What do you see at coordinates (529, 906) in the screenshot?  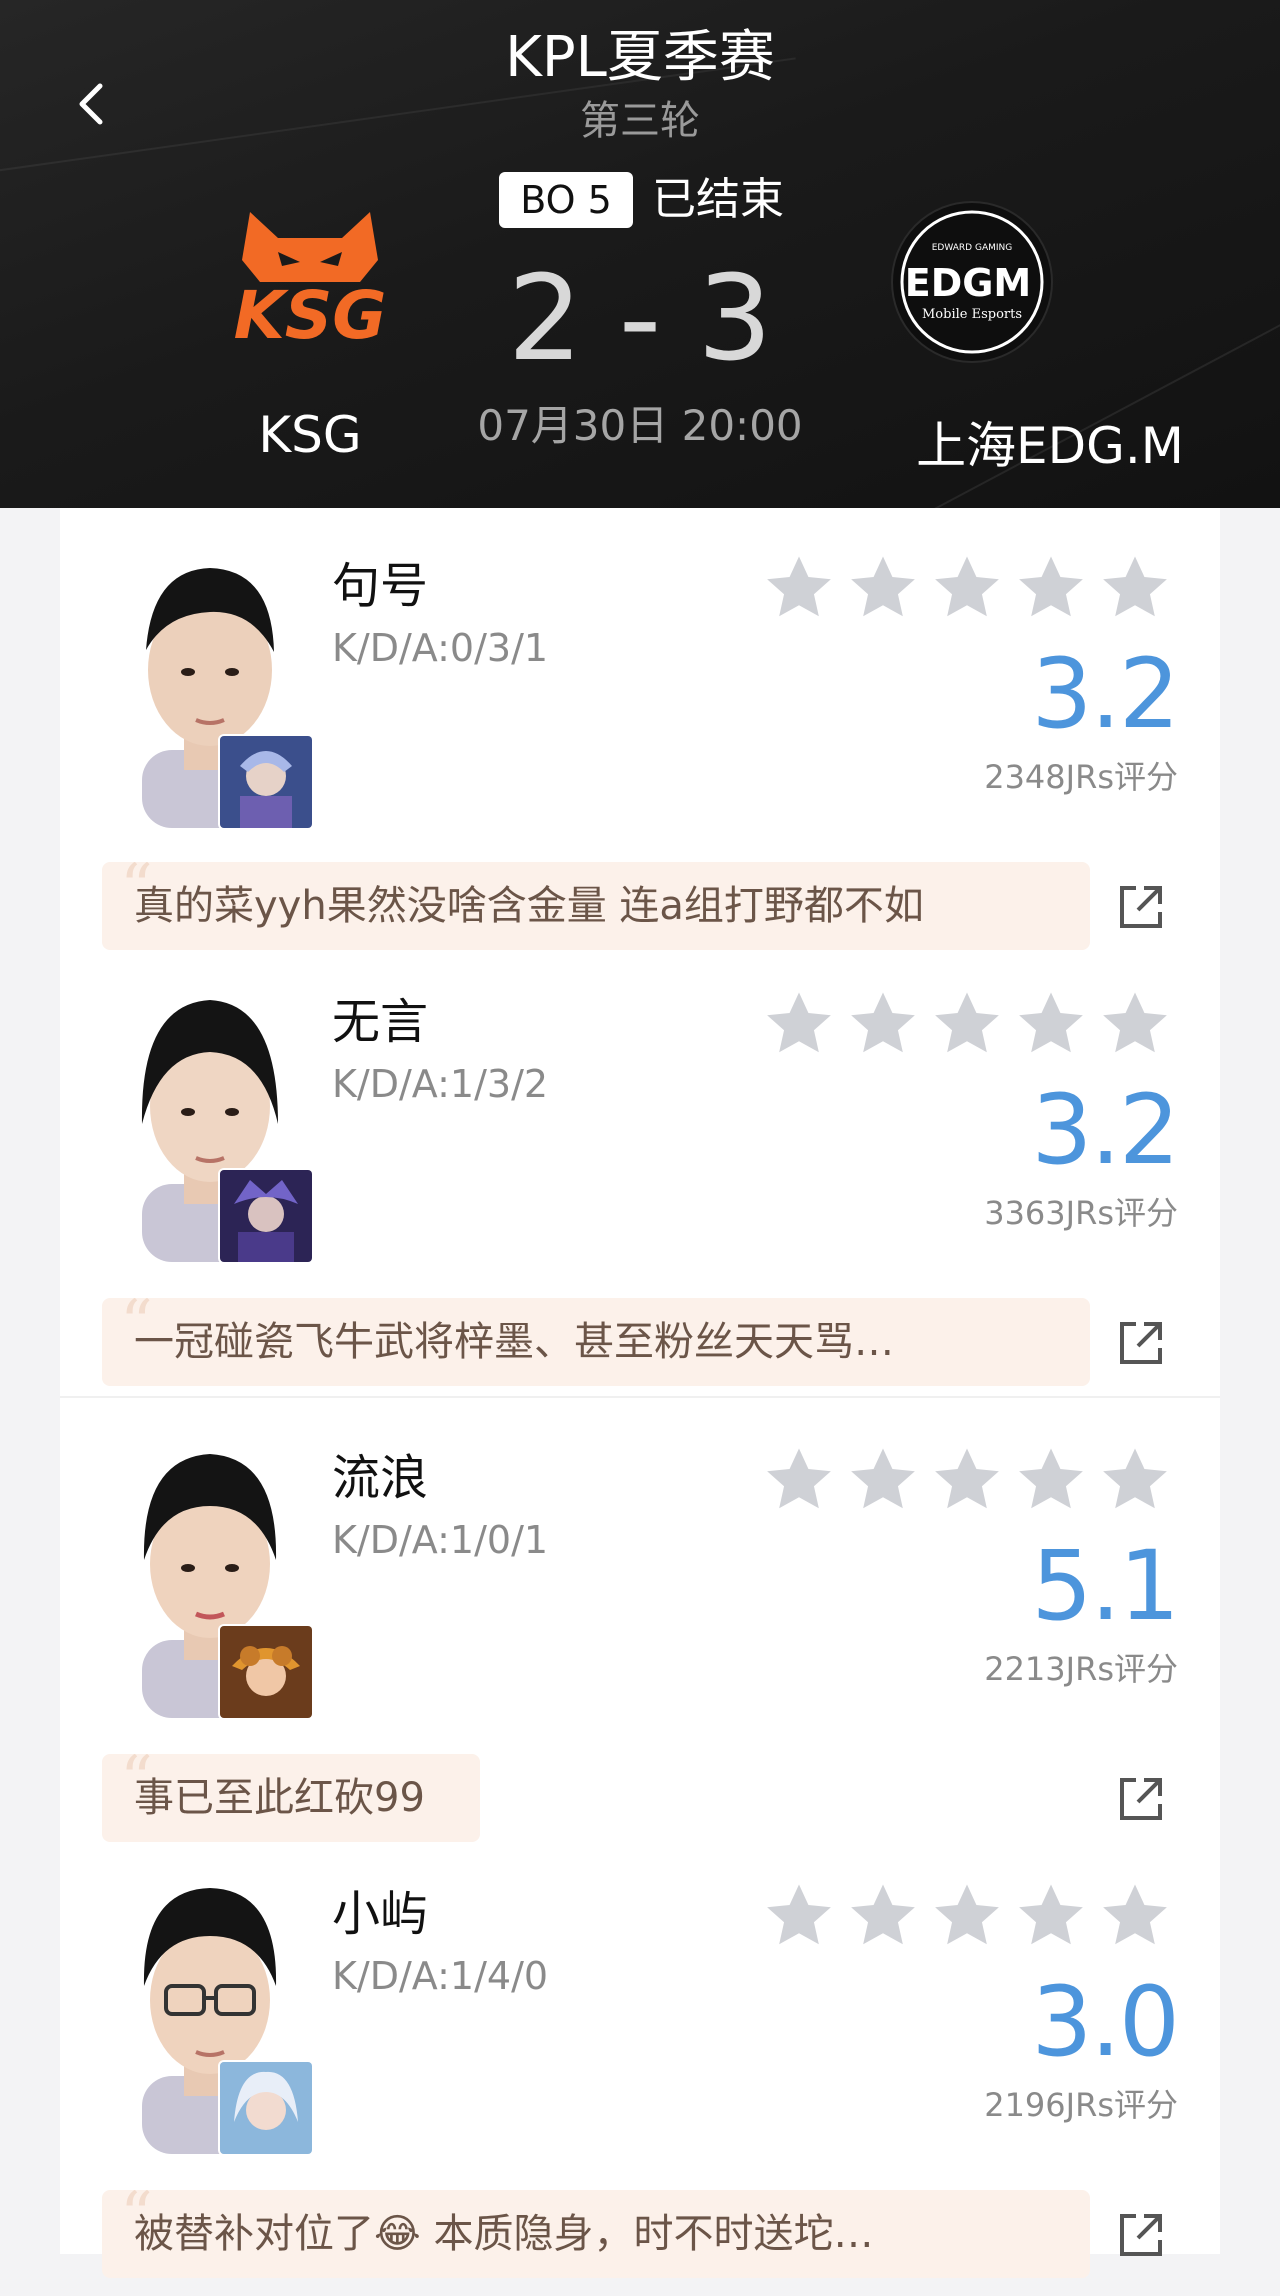 I see `comment-text: 真的菜yyh果然没啥含金量 连a组打野都不如` at bounding box center [529, 906].